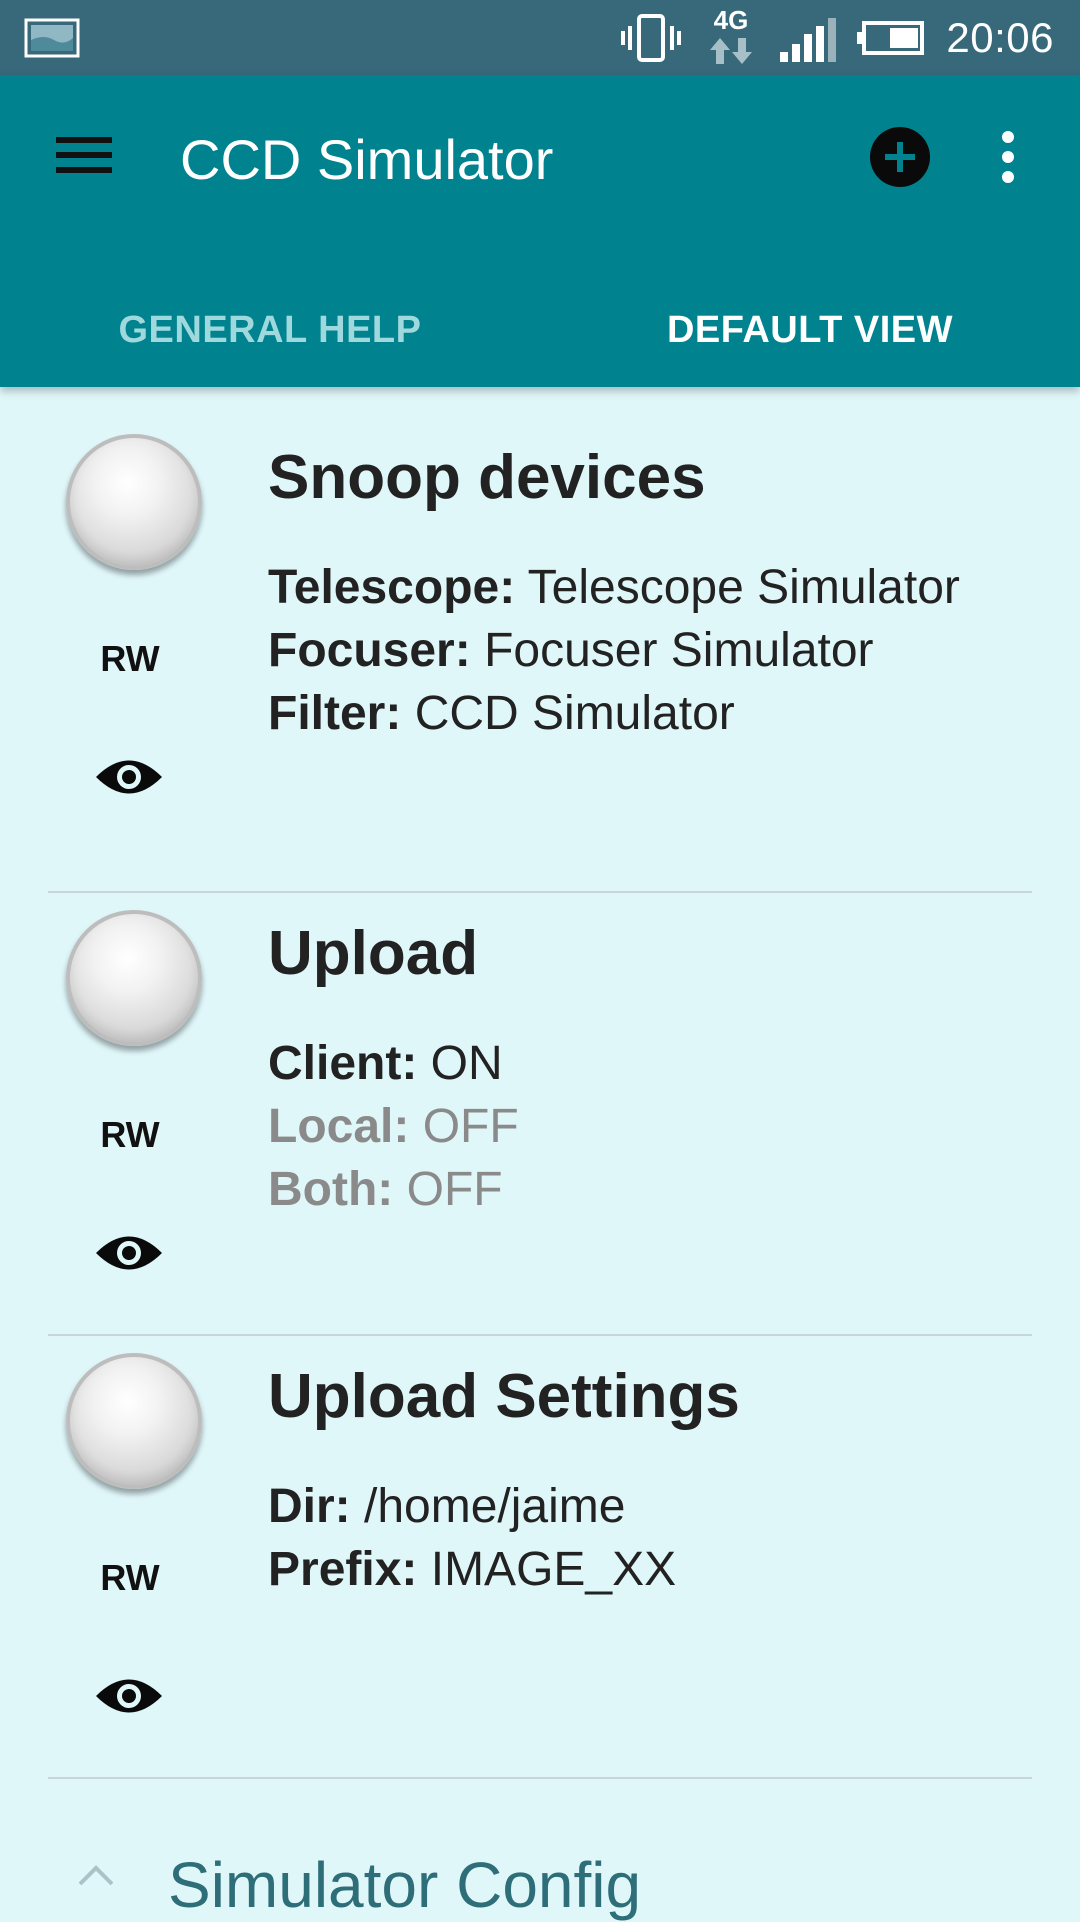 Image resolution: width=1080 pixels, height=1922 pixels. What do you see at coordinates (373, 953) in the screenshot?
I see `property-title: Upload` at bounding box center [373, 953].